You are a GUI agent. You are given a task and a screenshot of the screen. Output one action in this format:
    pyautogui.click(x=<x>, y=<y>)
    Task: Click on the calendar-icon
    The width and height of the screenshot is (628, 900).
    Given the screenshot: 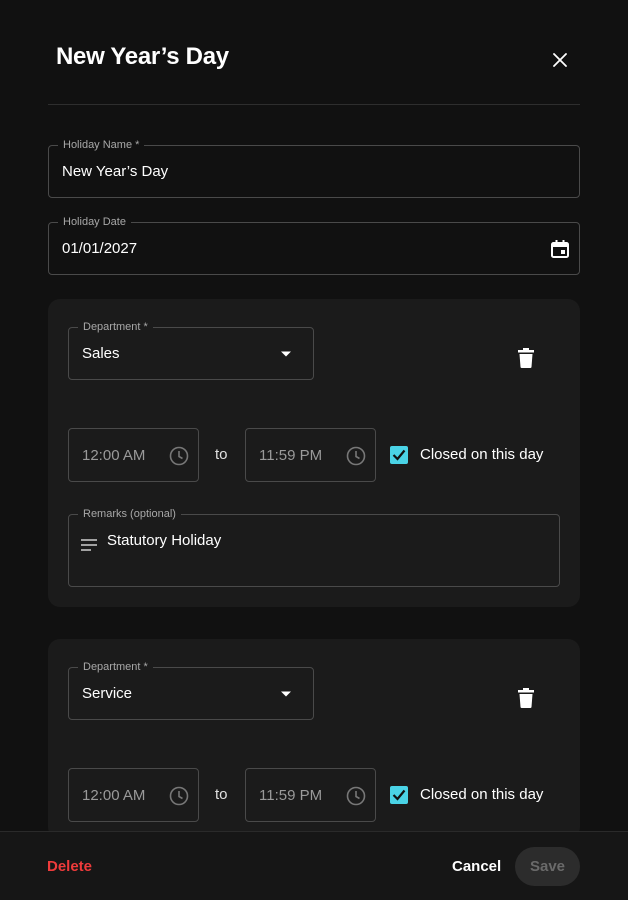 What is the action you would take?
    pyautogui.click(x=560, y=249)
    